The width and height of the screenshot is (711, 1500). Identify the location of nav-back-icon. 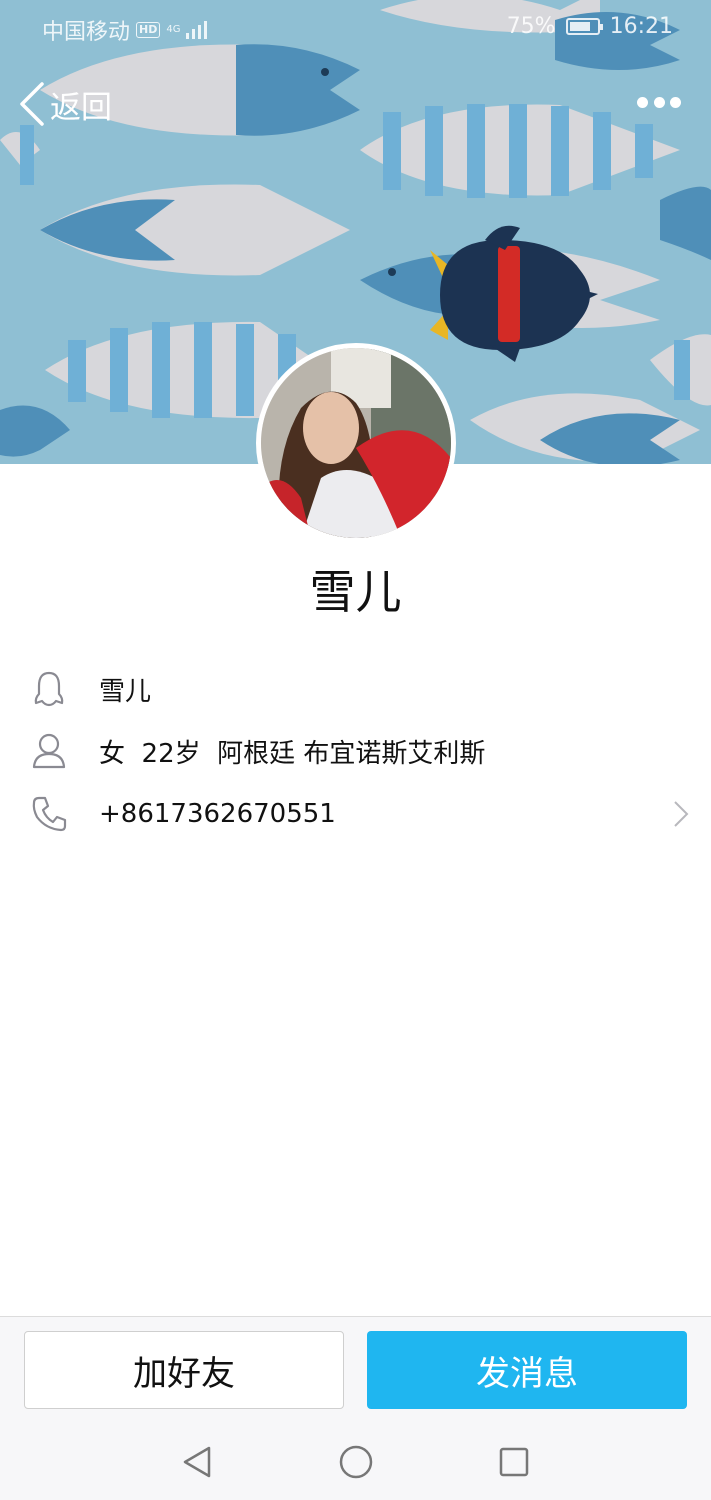
(197, 1462).